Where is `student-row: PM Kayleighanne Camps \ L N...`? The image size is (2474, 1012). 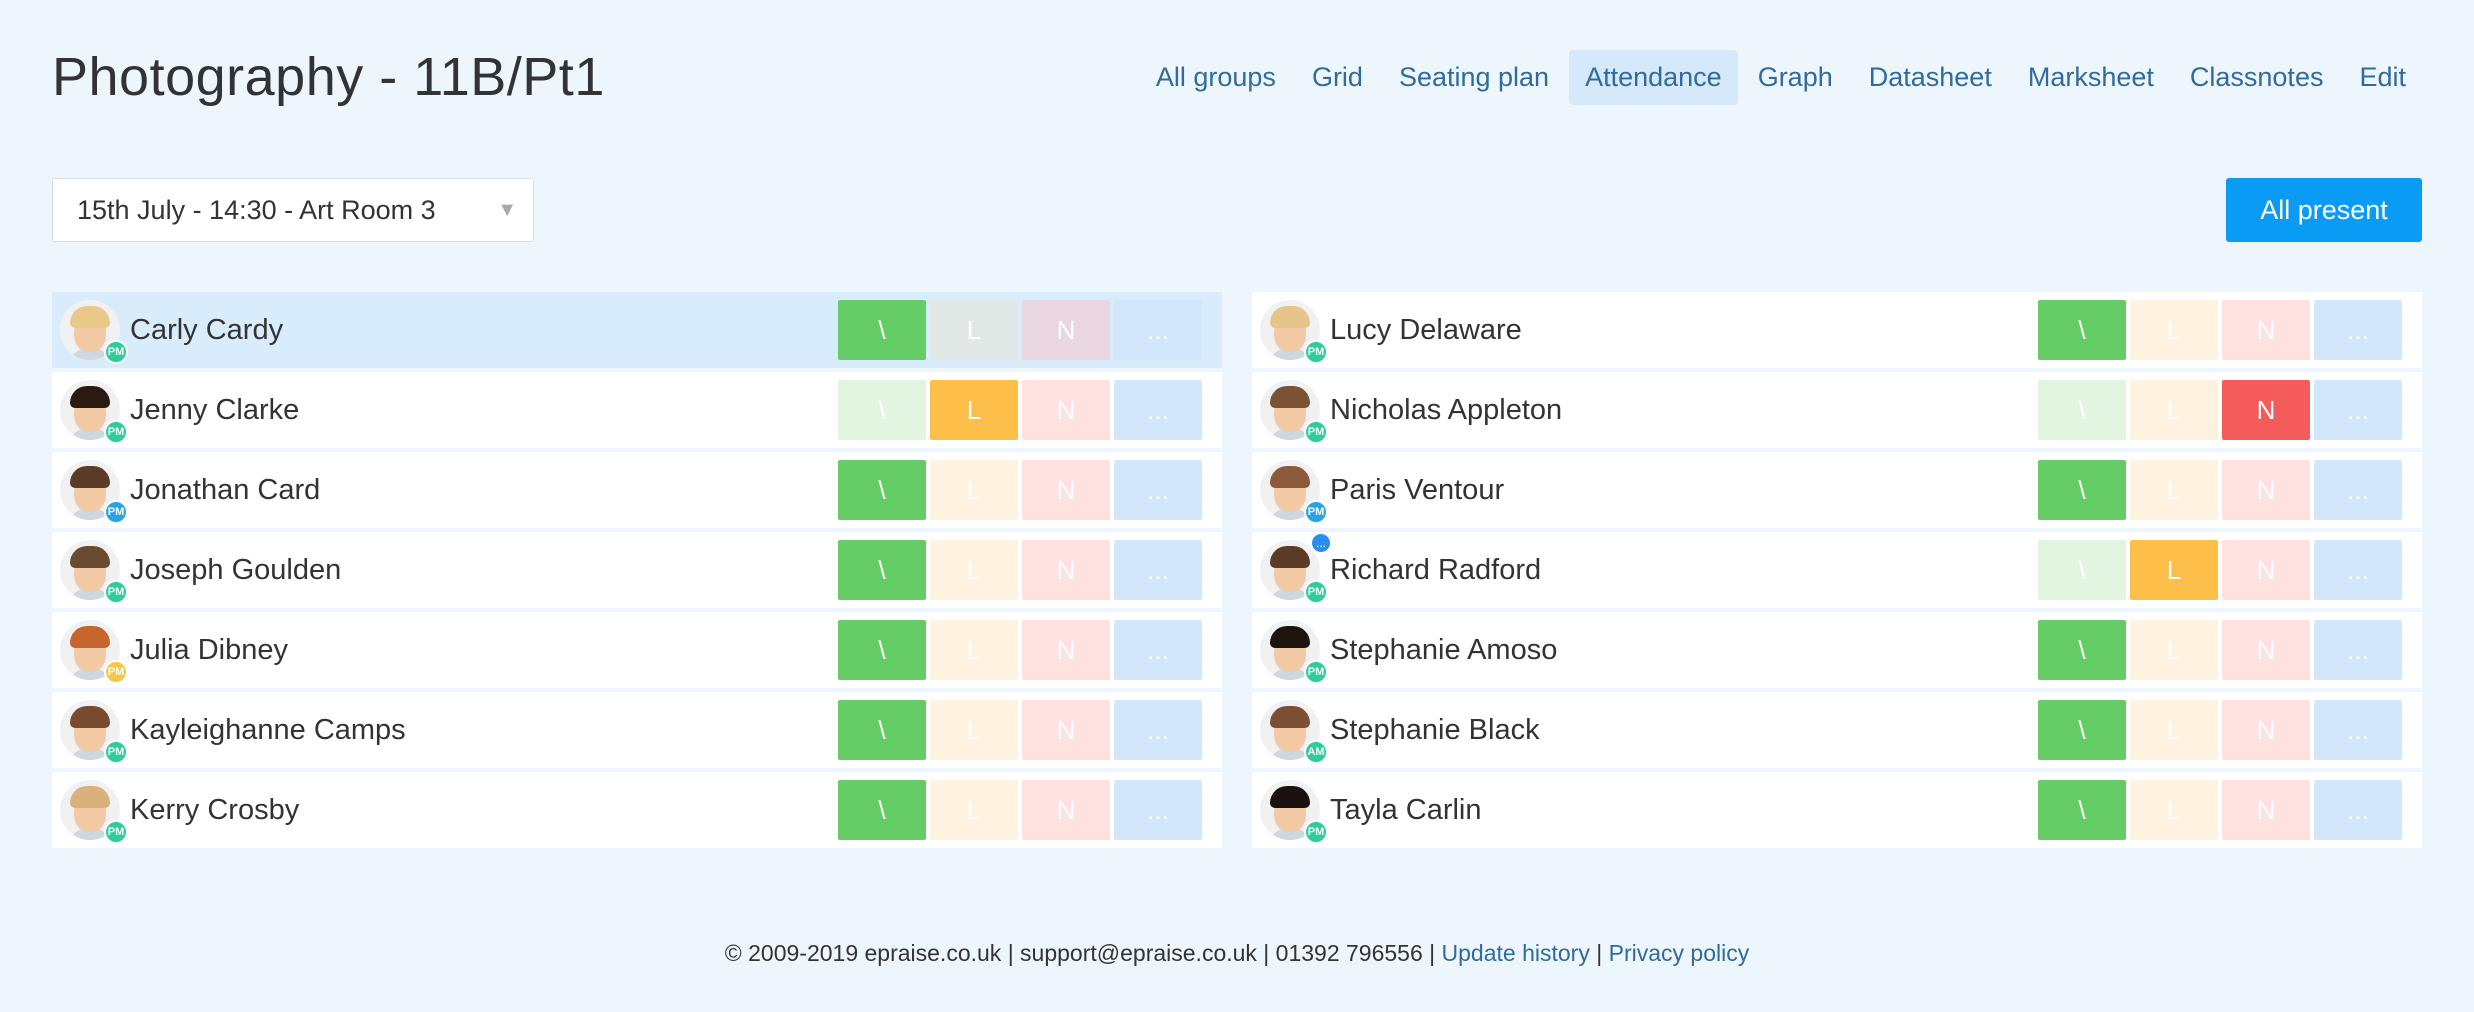
student-row: PM Kayleighanne Camps \ L N... is located at coordinates (637, 730).